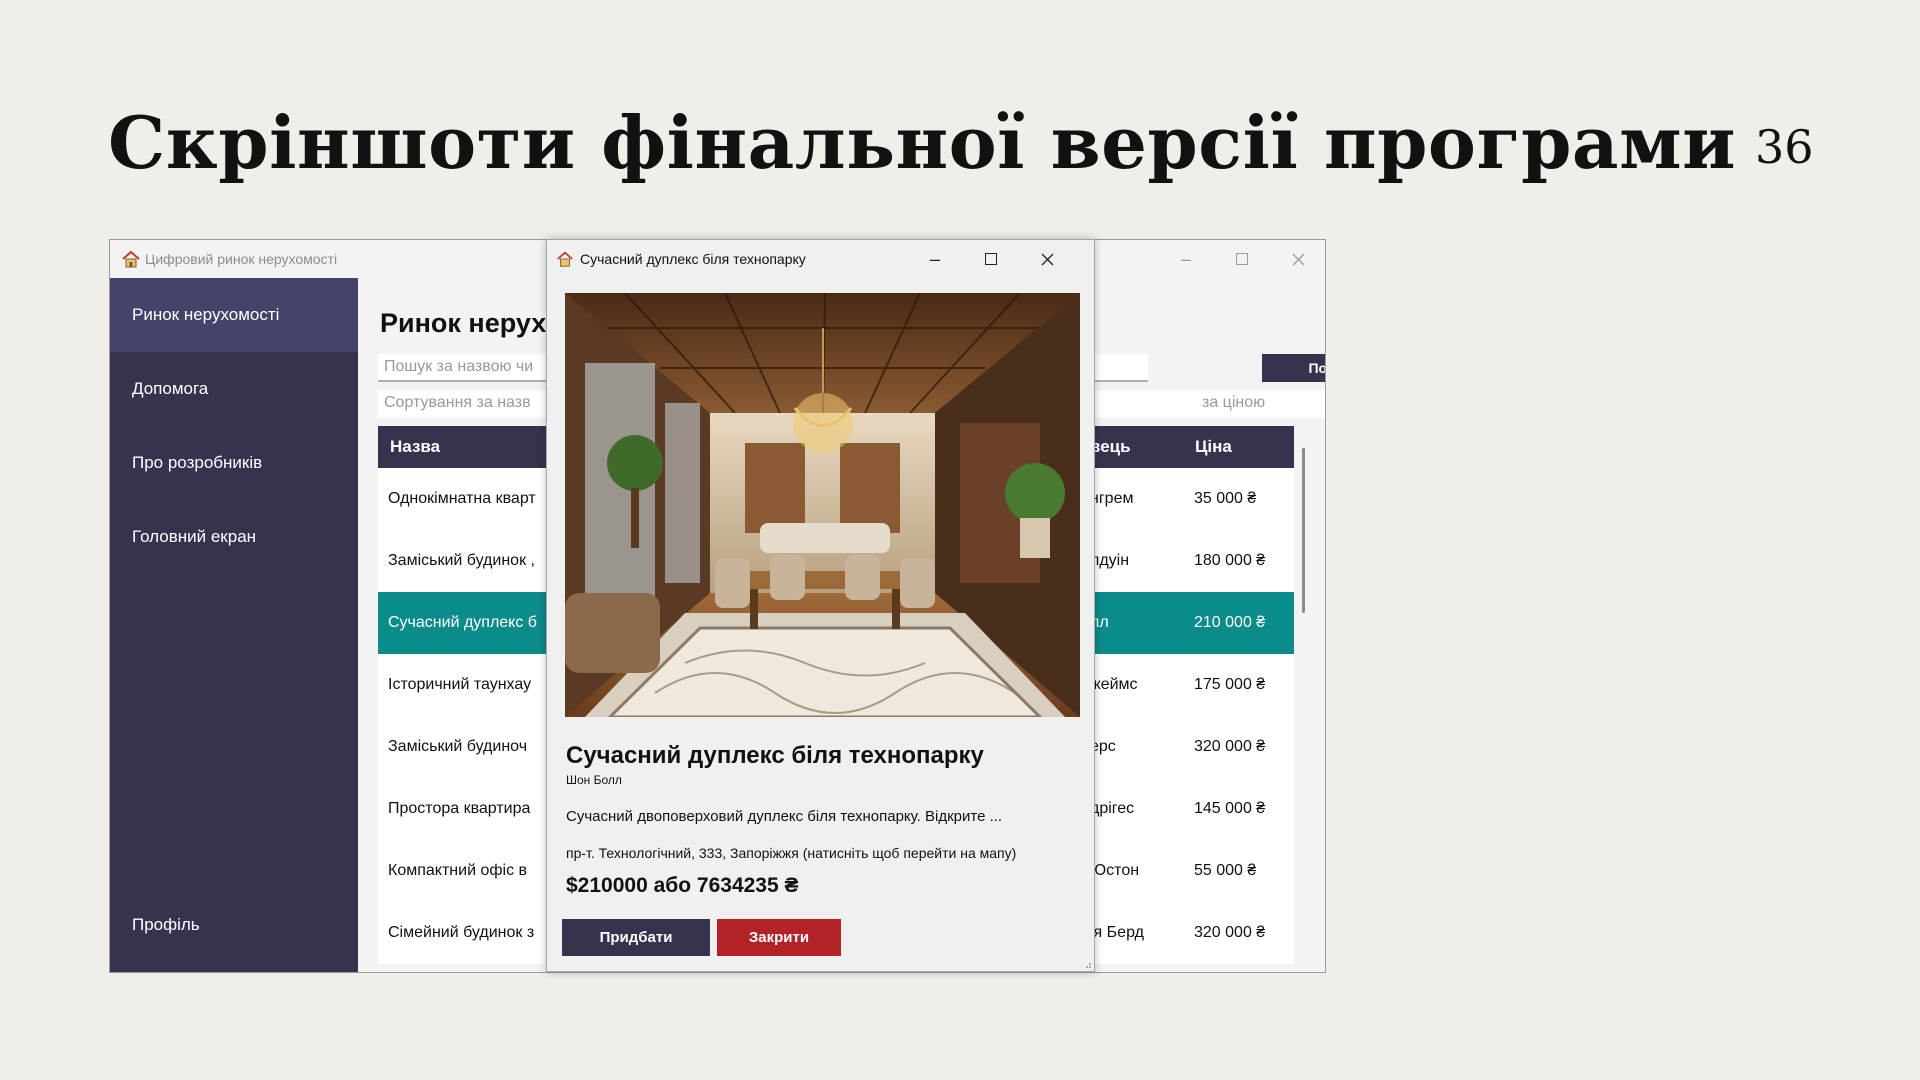 This screenshot has width=1920, height=1080. I want to click on slide-number: 36, so click(1784, 147).